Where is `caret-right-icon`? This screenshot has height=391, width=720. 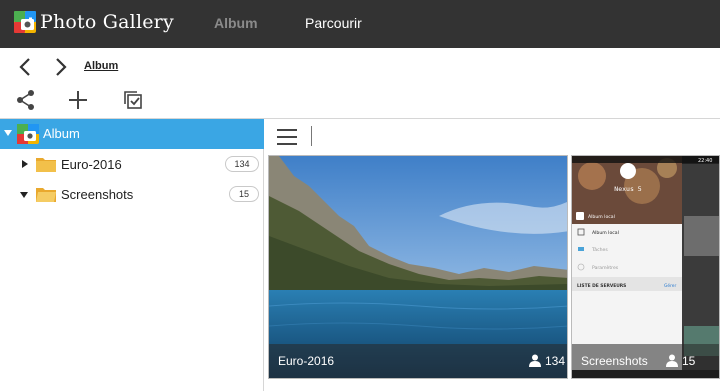
caret-right-icon is located at coordinates (25, 164).